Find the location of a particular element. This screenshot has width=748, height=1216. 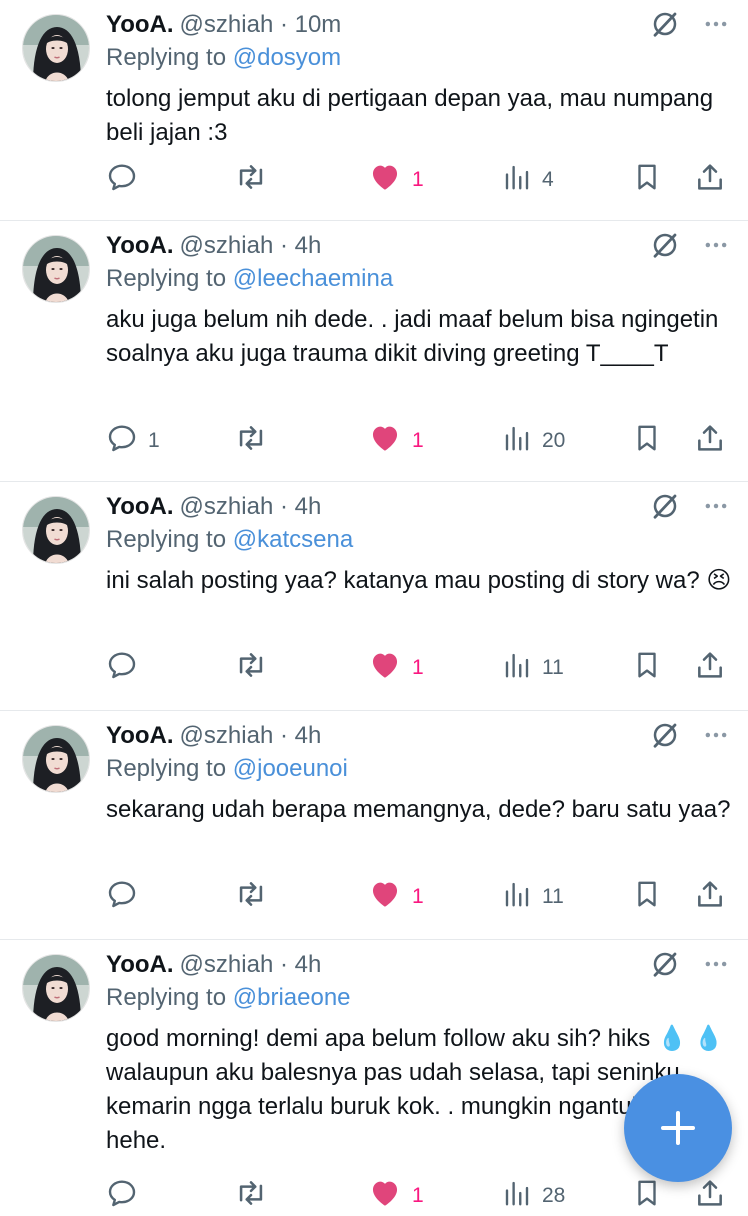

view-count: 11 is located at coordinates (553, 667).